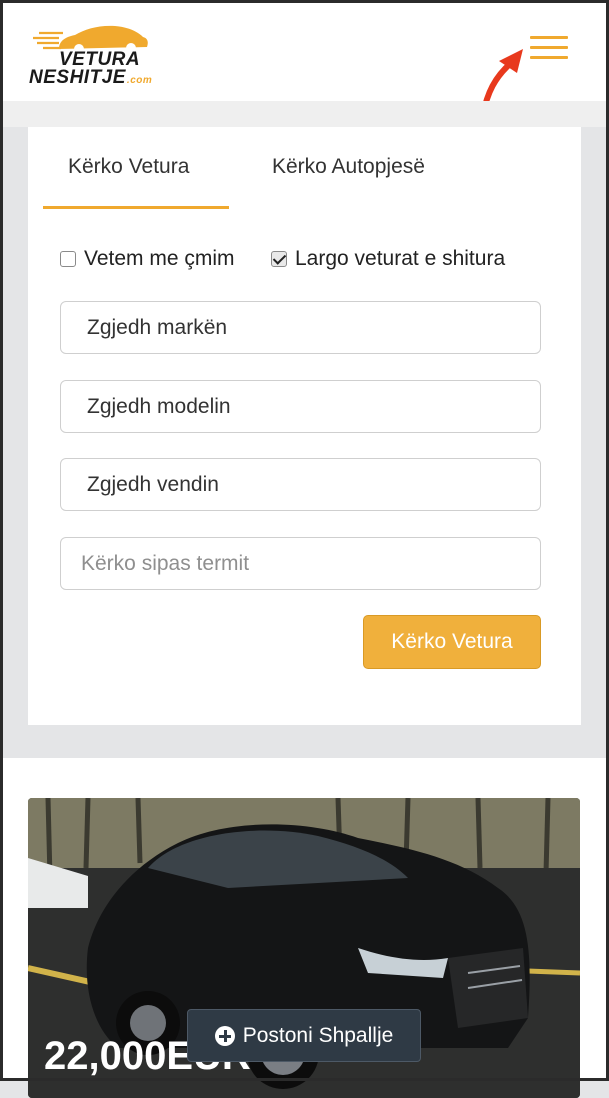 The height and width of the screenshot is (1098, 609). I want to click on hamburger-menu-icon, so click(549, 49).